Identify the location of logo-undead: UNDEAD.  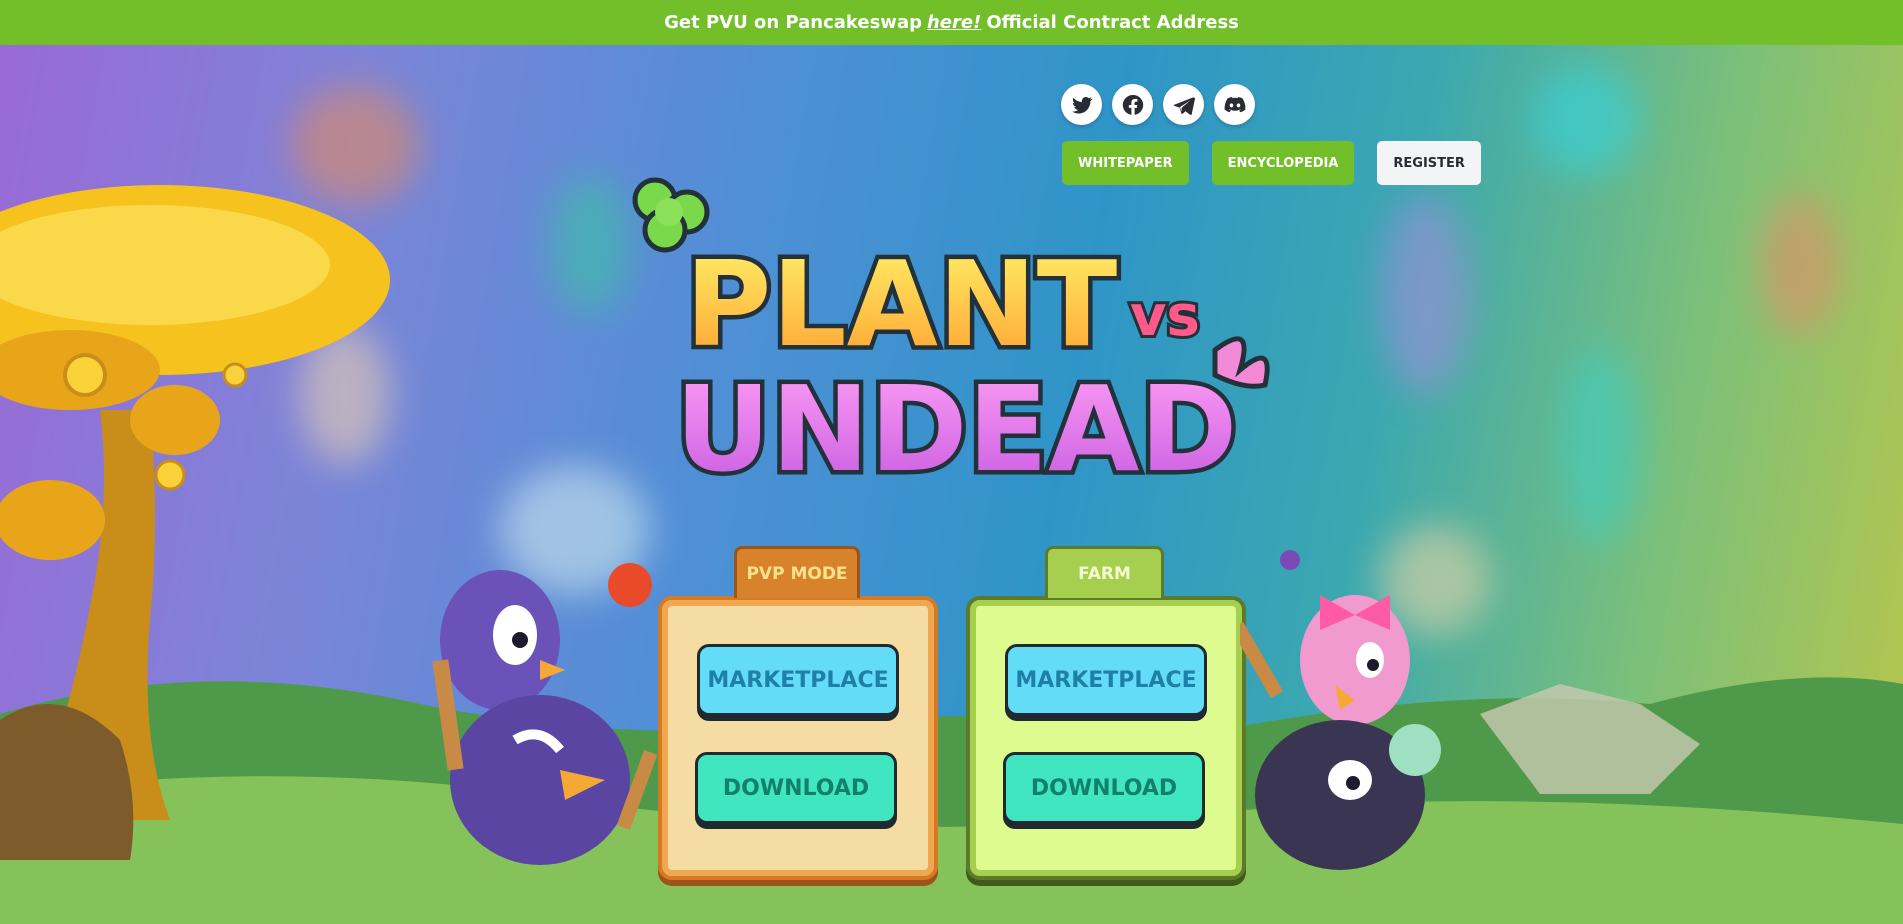
(956, 429).